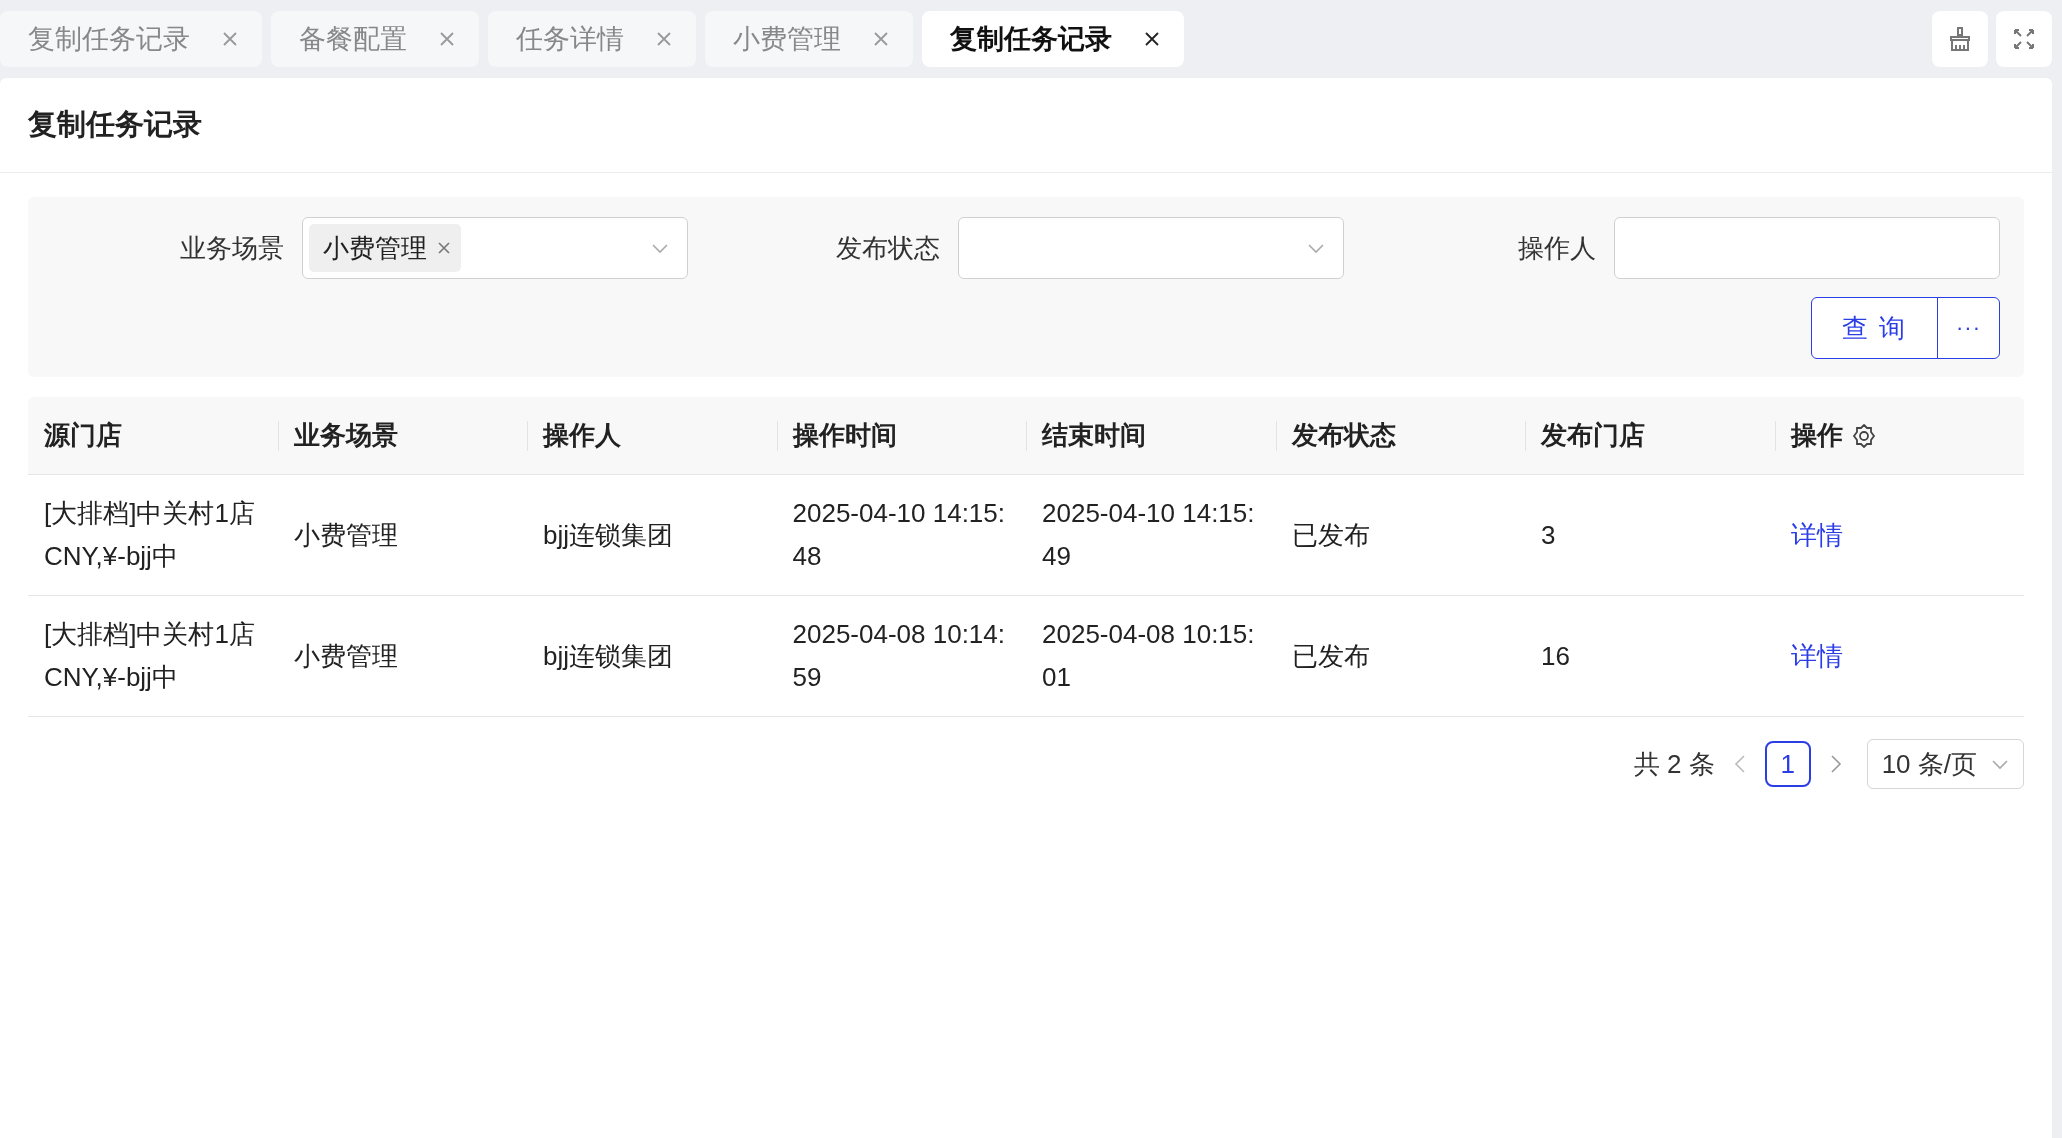 The image size is (2062, 1138). What do you see at coordinates (115, 124) in the screenshot?
I see `page-title: 复制任务记录` at bounding box center [115, 124].